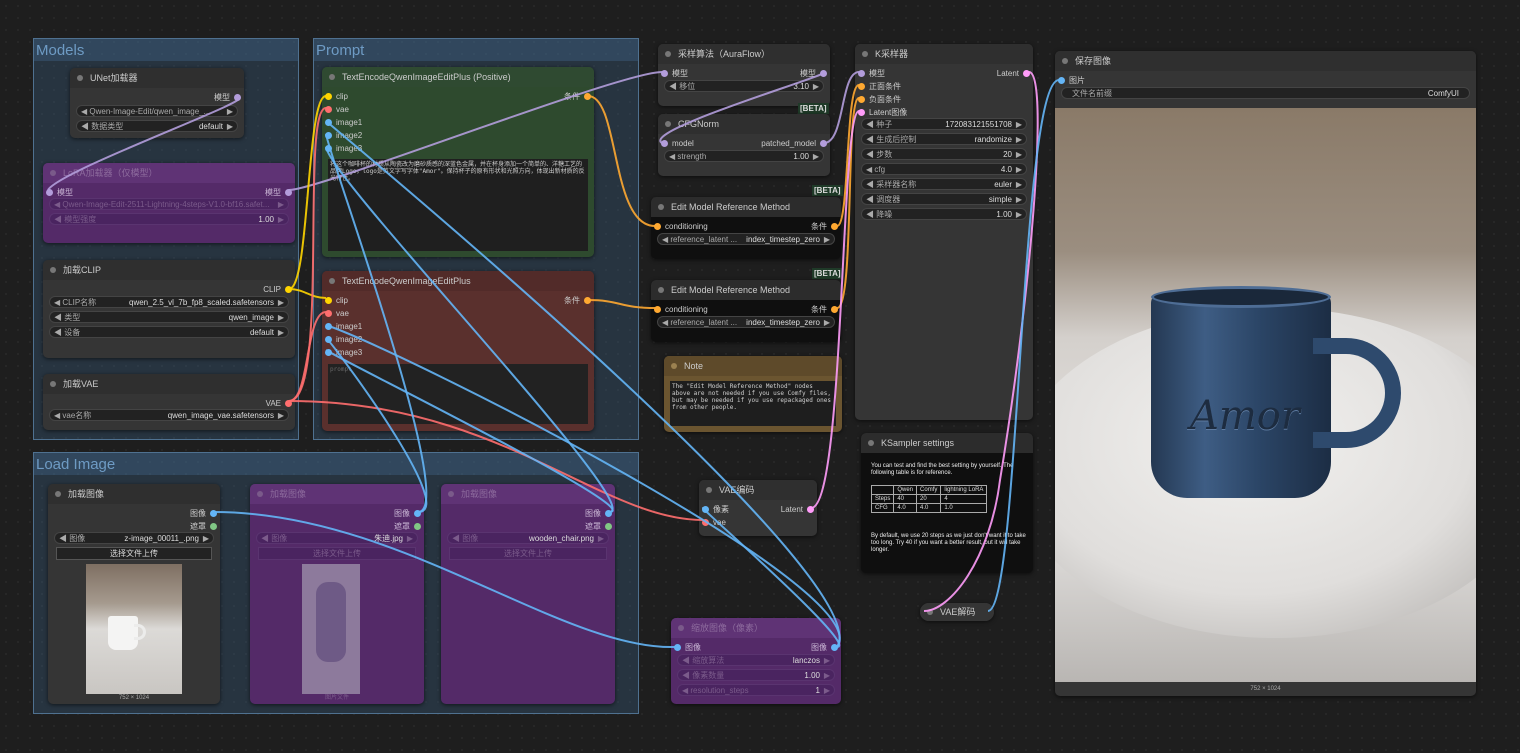 The height and width of the screenshot is (753, 1520). I want to click on node-title: K采样器, so click(944, 54).